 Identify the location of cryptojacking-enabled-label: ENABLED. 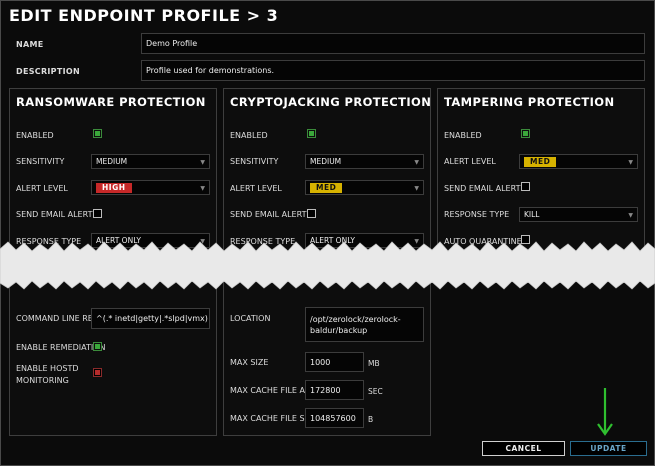
(249, 135).